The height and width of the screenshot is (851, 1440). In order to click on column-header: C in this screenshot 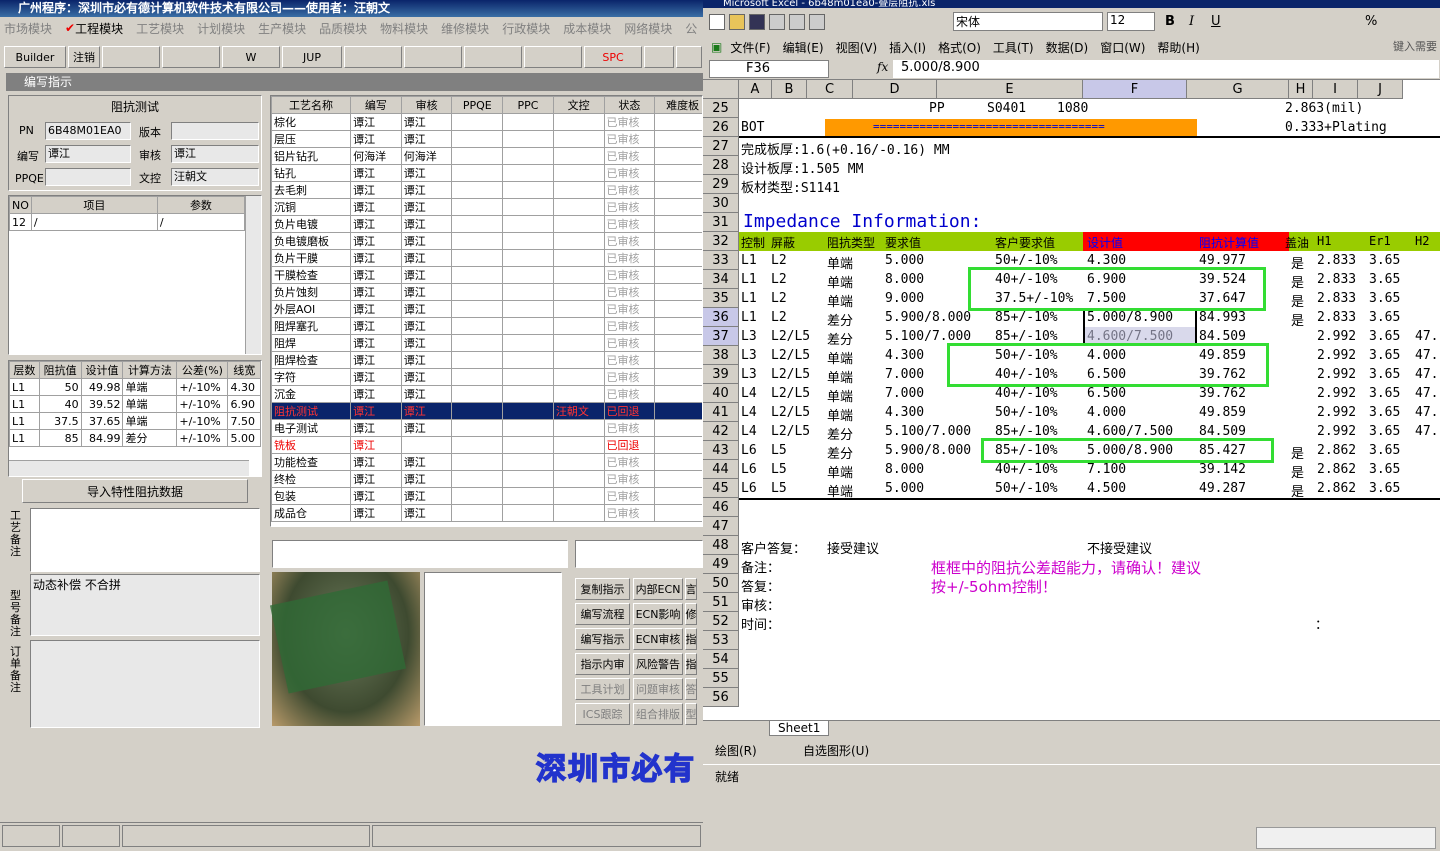, I will do `click(830, 89)`.